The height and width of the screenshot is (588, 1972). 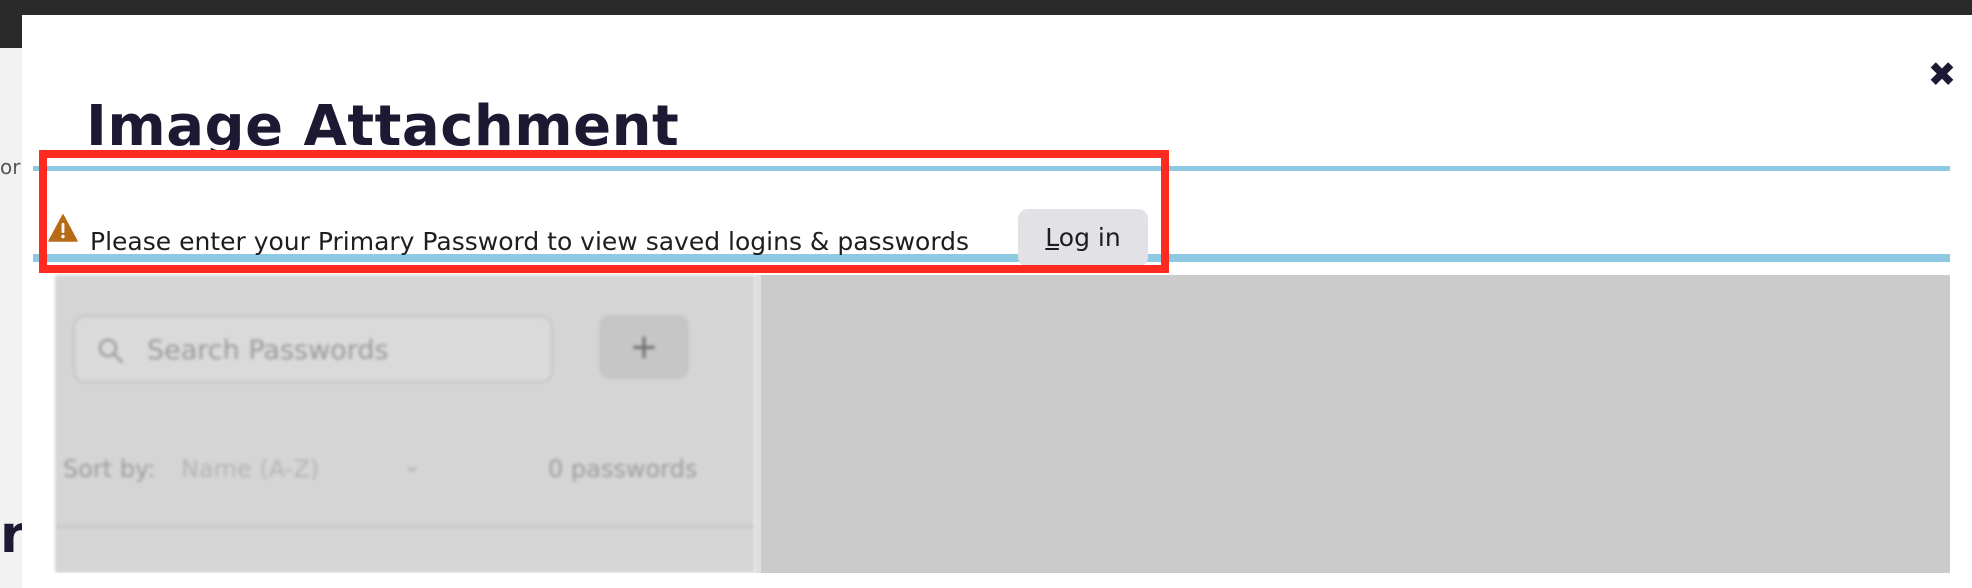 What do you see at coordinates (109, 469) in the screenshot?
I see `sort-label: Sort by:` at bounding box center [109, 469].